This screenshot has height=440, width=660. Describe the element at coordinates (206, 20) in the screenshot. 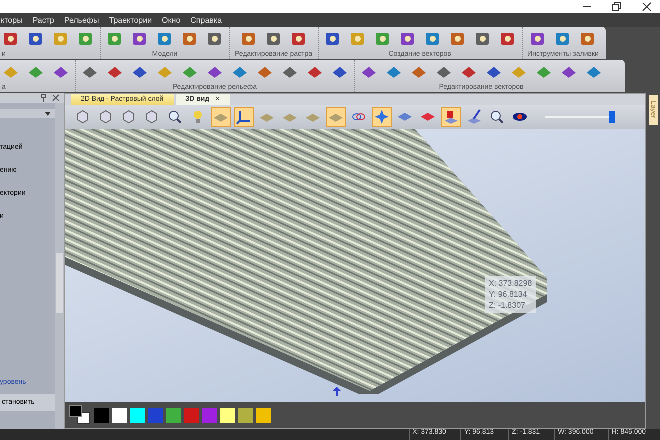

I see `menu-item: Справка` at that location.